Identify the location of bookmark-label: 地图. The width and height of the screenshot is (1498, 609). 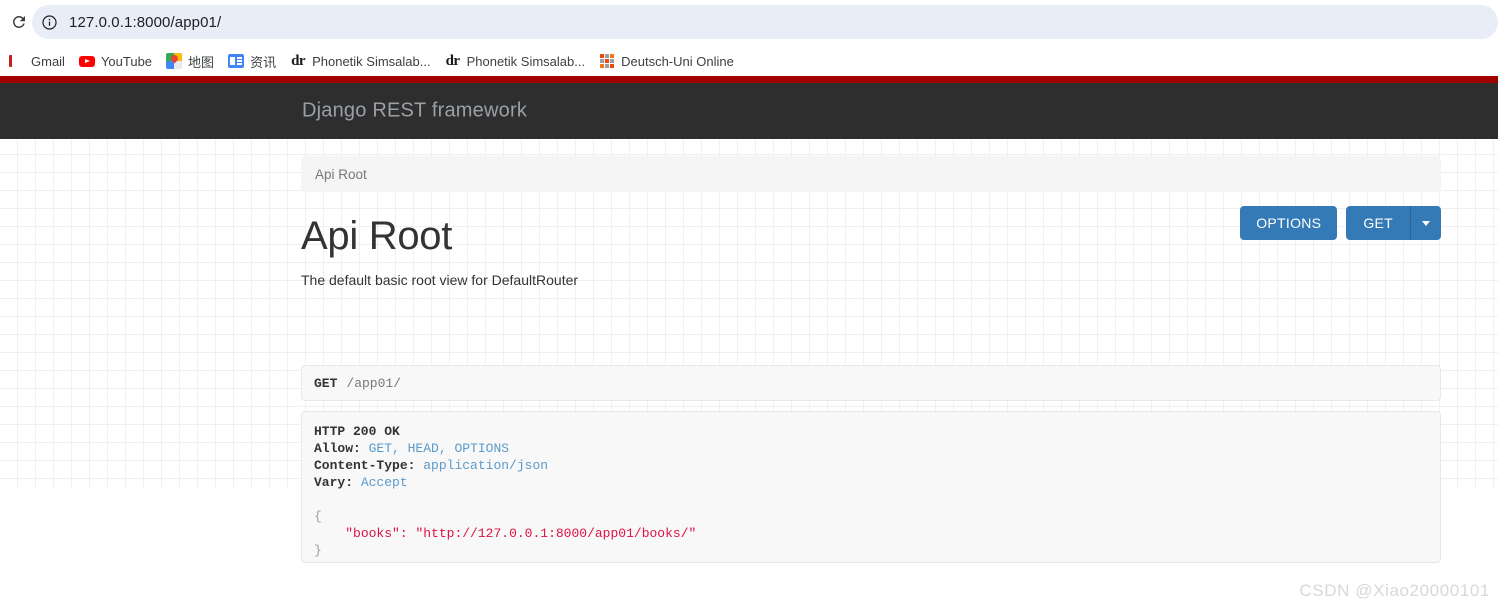
(201, 62).